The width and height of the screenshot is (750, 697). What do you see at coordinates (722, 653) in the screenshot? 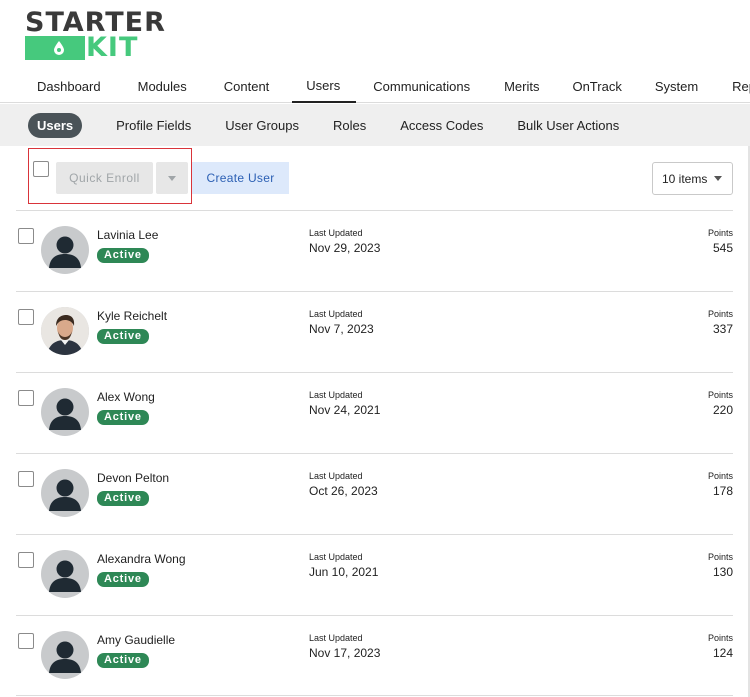
I see `points-value: 124` at bounding box center [722, 653].